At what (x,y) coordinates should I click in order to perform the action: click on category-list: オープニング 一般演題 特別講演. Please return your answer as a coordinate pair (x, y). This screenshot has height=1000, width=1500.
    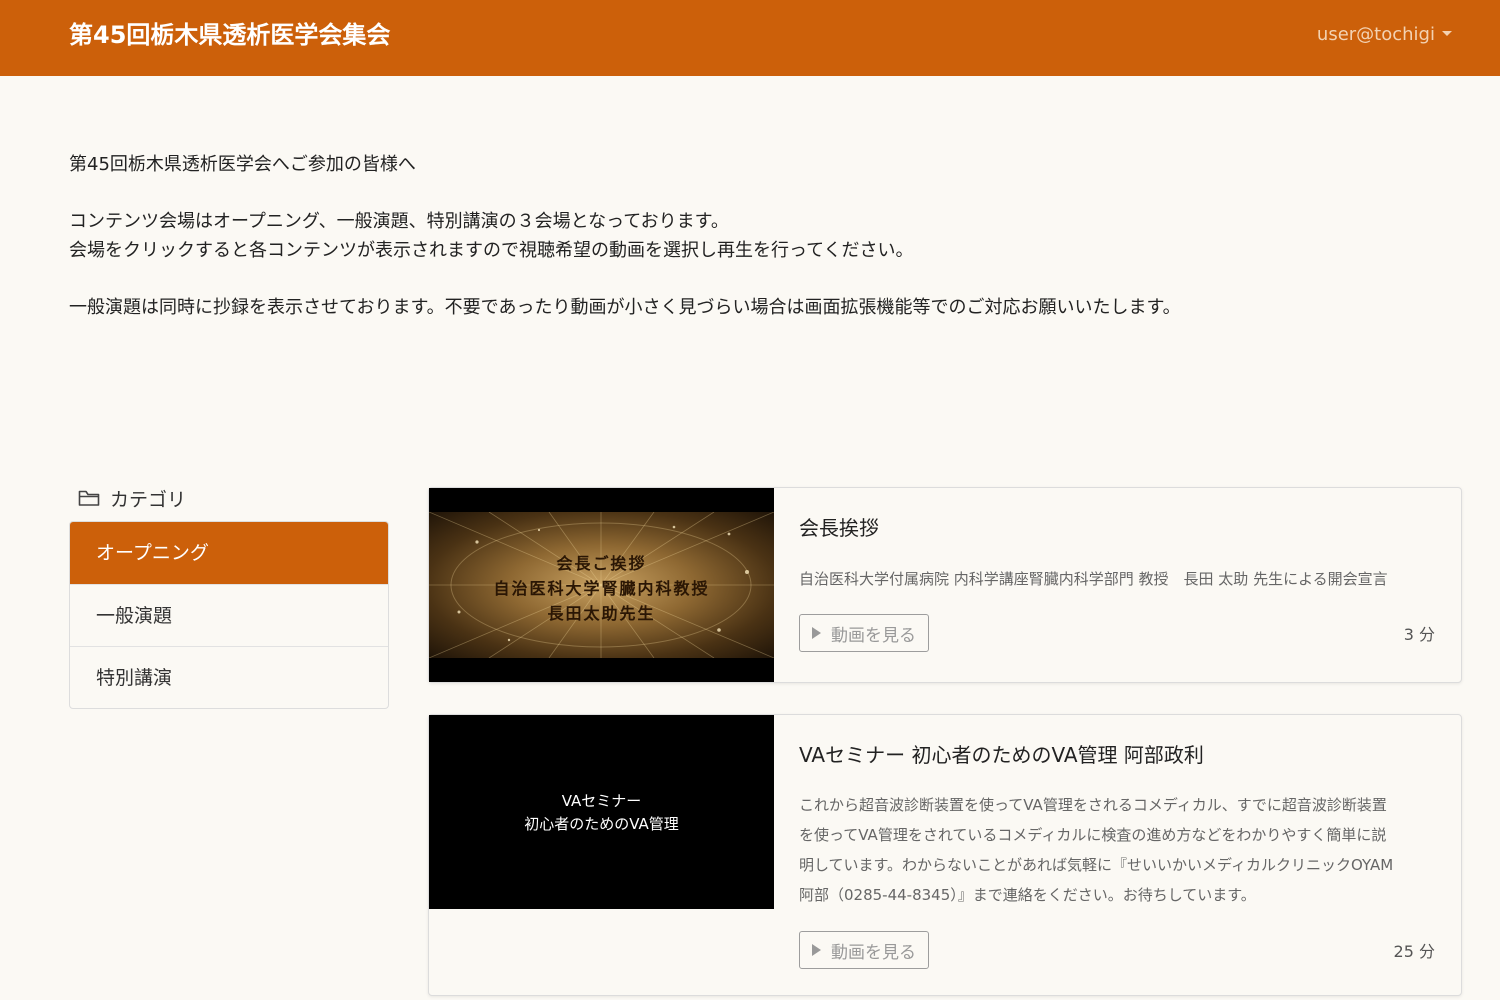
    Looking at the image, I should click on (229, 615).